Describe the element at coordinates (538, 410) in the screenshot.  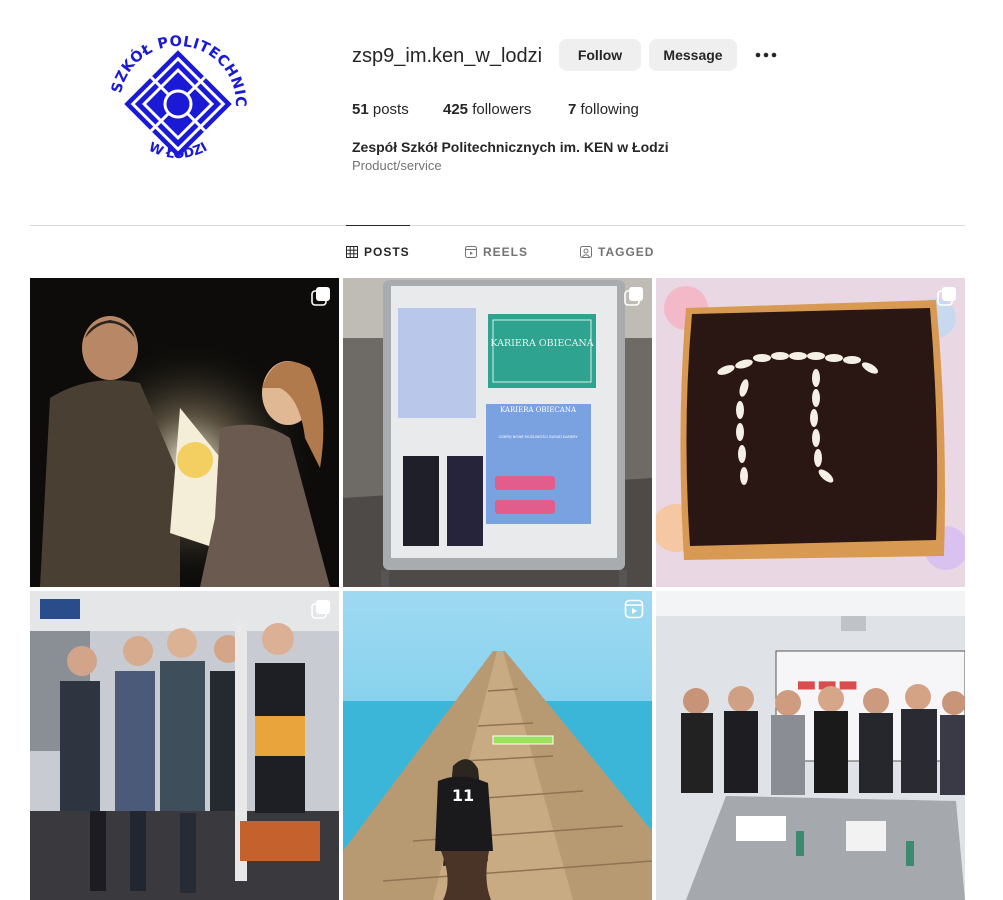
I see `poster-title-secondary: KARIERA OBIECANA` at that location.